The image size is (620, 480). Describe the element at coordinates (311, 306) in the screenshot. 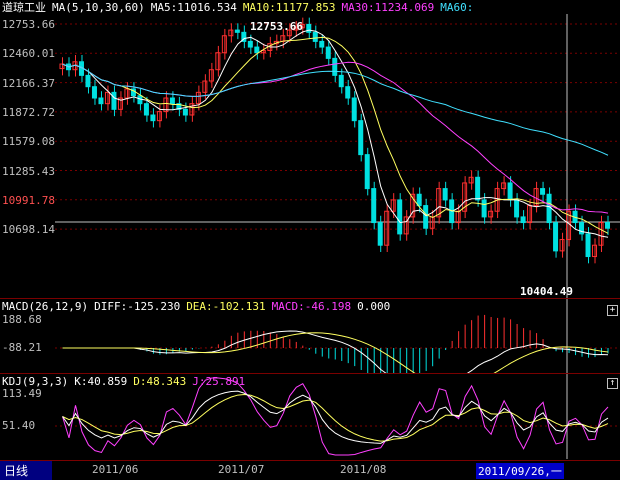

I see `macd-value: MACD:-46.198` at that location.